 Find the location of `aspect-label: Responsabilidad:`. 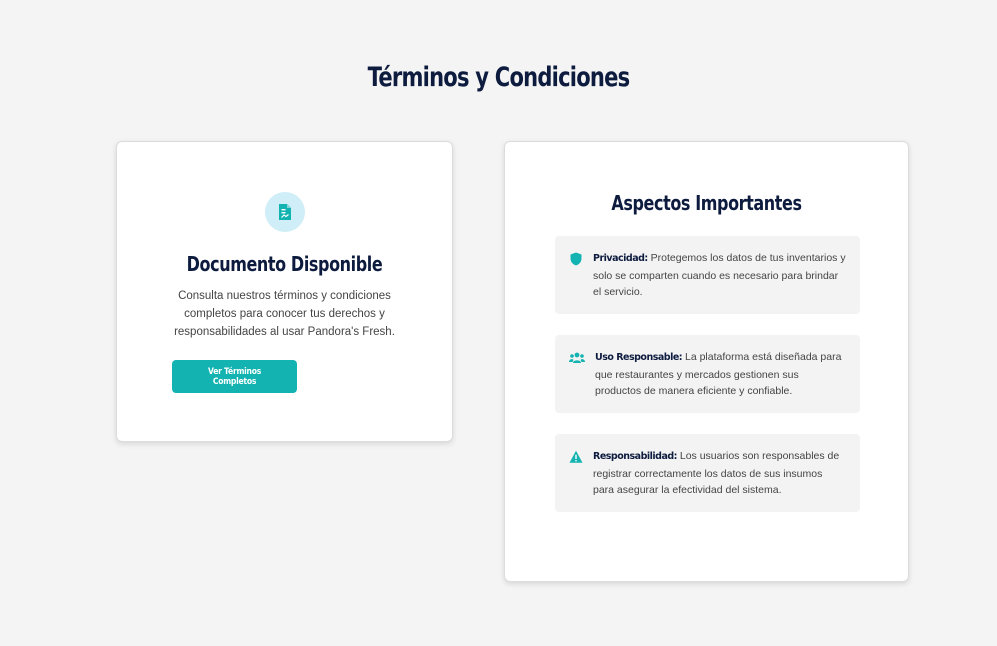

aspect-label: Responsabilidad: is located at coordinates (635, 456).